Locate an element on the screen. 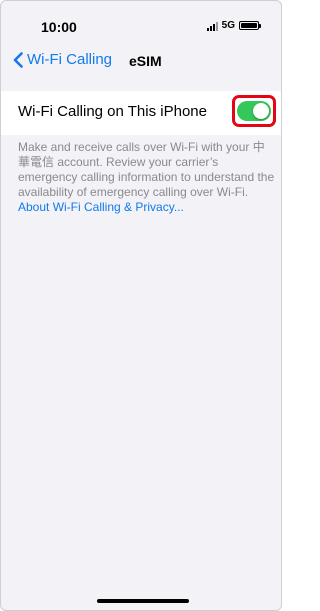 The image size is (320, 611). wifi-calling-toggle is located at coordinates (254, 111).